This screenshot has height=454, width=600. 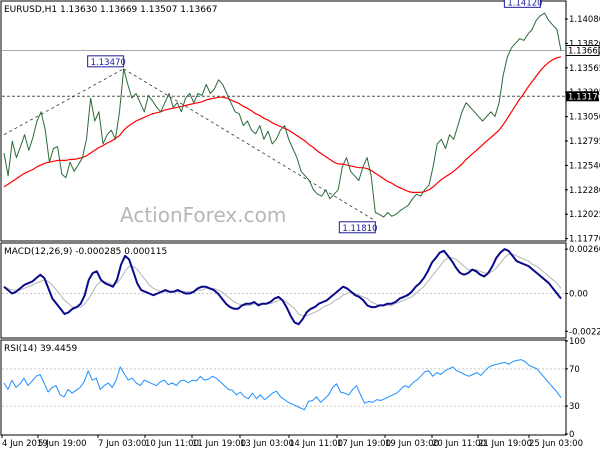 I want to click on watermark: ActionForex.com, so click(x=203, y=215).